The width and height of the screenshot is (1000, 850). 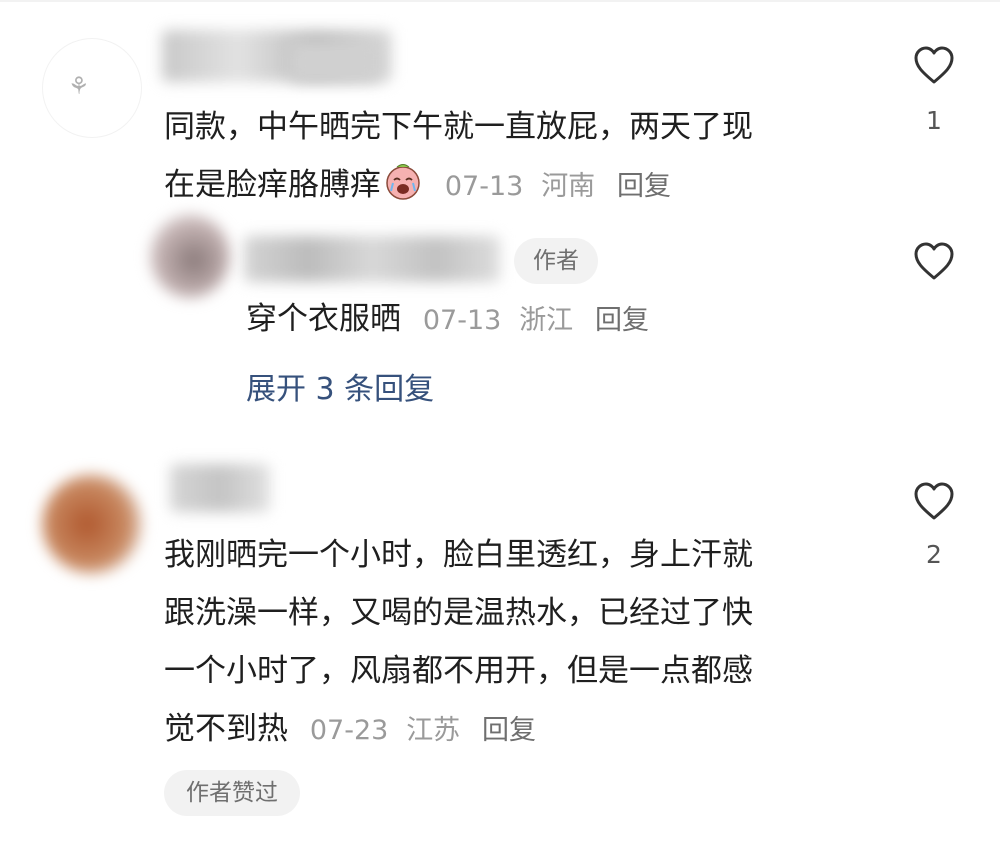 What do you see at coordinates (546, 320) in the screenshot?
I see `reply-location: 浙江` at bounding box center [546, 320].